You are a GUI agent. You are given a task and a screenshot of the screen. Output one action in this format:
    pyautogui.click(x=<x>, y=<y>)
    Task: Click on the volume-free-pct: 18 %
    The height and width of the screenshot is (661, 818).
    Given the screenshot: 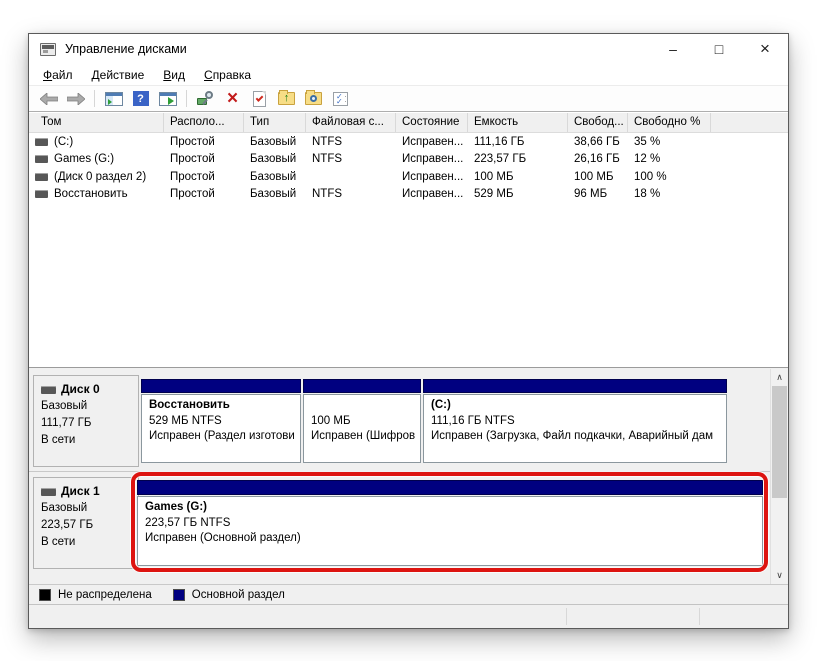 What is the action you would take?
    pyautogui.click(x=647, y=194)
    